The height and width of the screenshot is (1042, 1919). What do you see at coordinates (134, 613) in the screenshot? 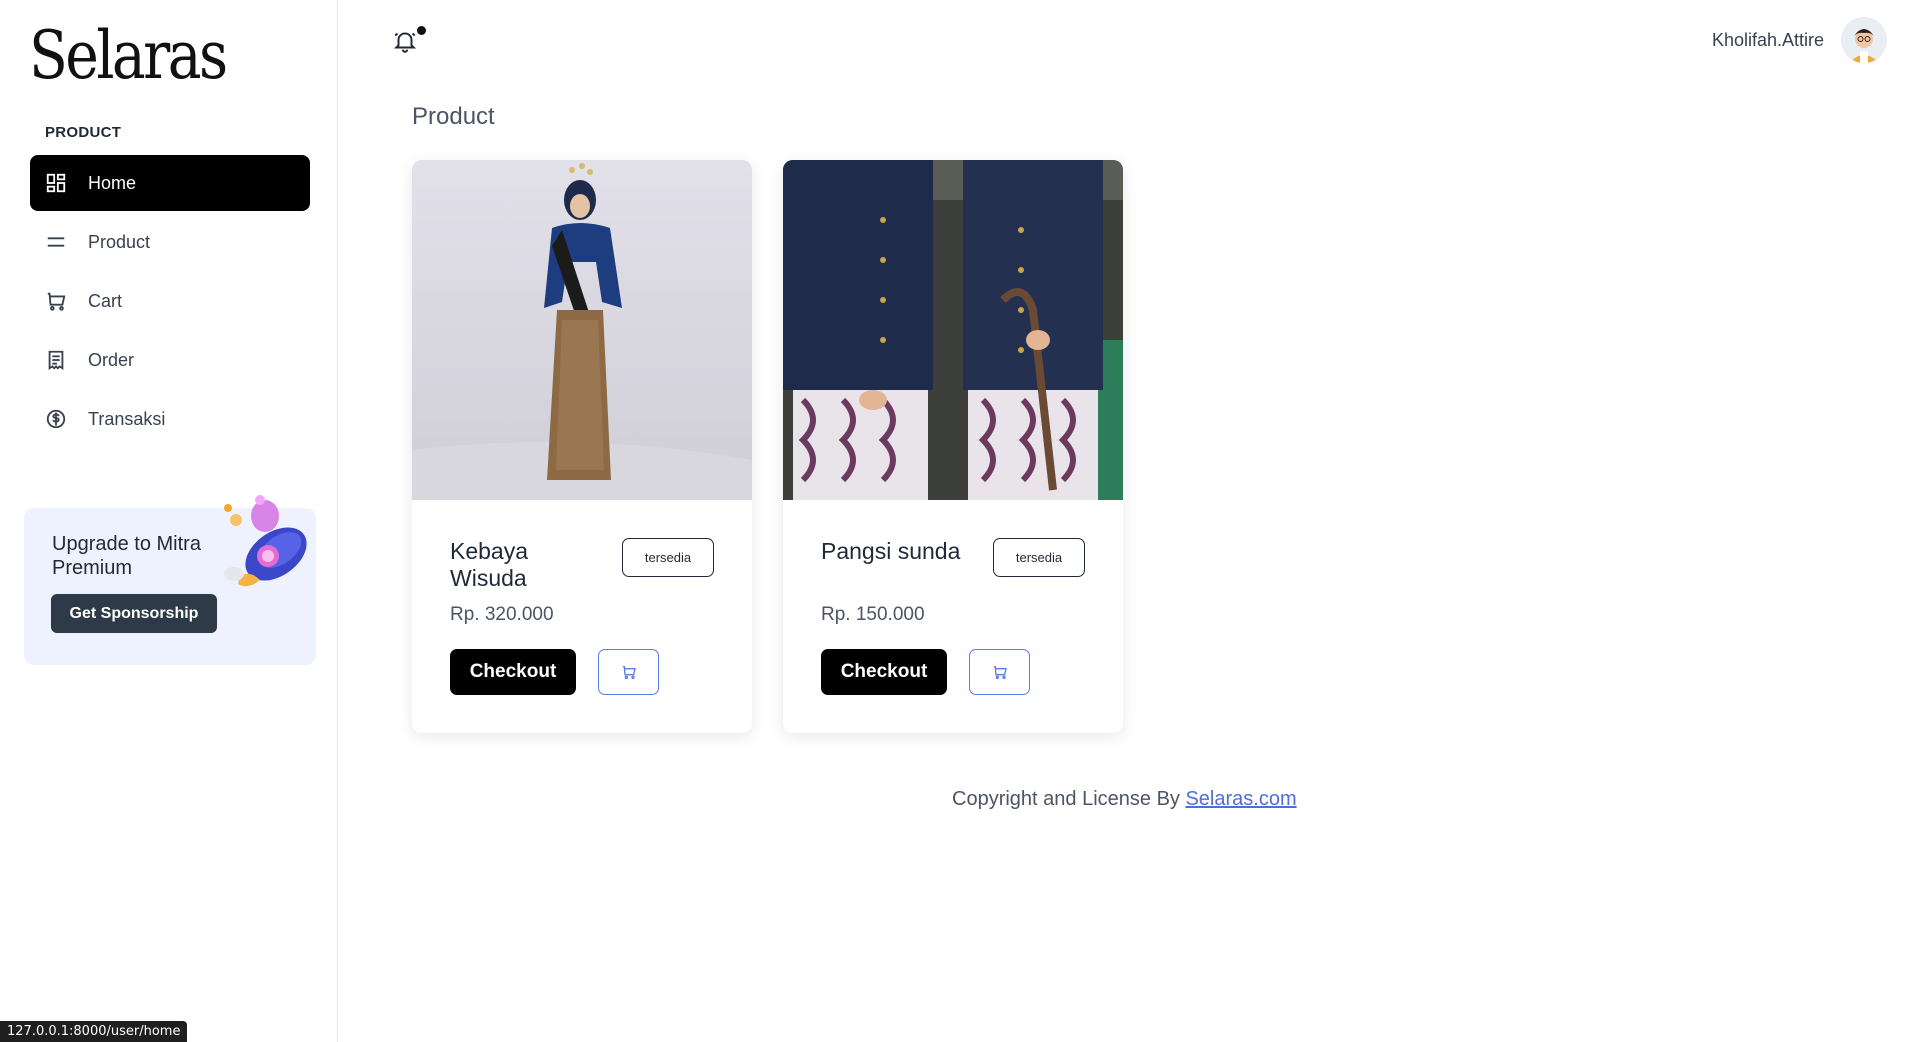
I see `get-sponsorship-button: Get Sponsorship` at bounding box center [134, 613].